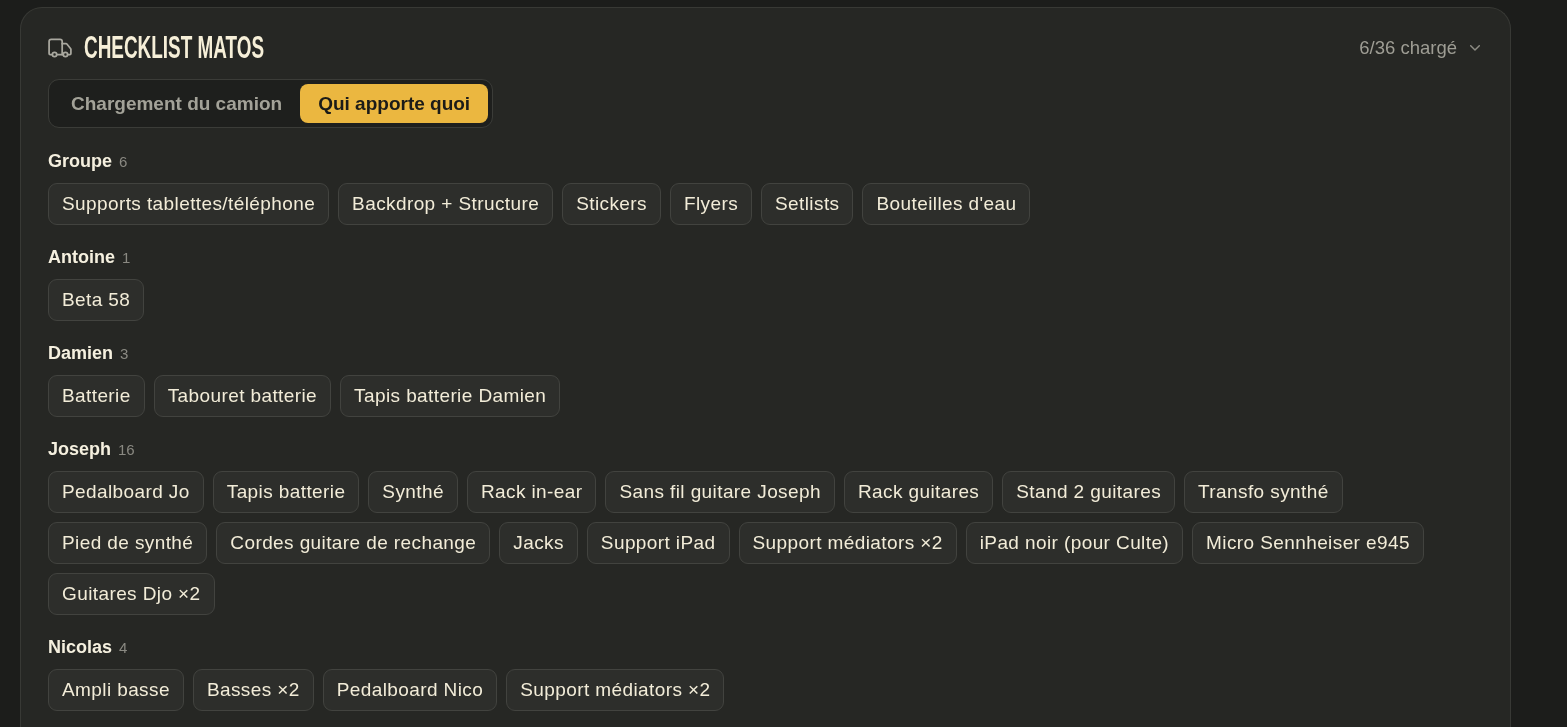  I want to click on equipment-chip: Basses ×2, so click(253, 690).